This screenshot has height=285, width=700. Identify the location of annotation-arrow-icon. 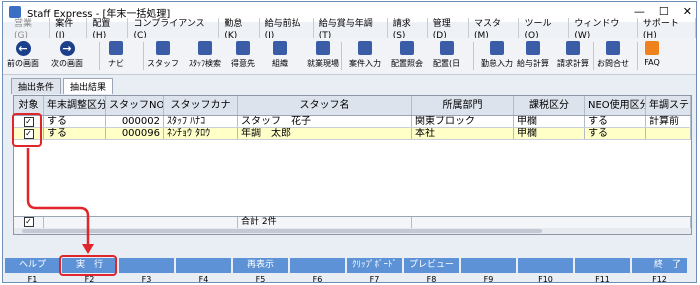
(60, 201).